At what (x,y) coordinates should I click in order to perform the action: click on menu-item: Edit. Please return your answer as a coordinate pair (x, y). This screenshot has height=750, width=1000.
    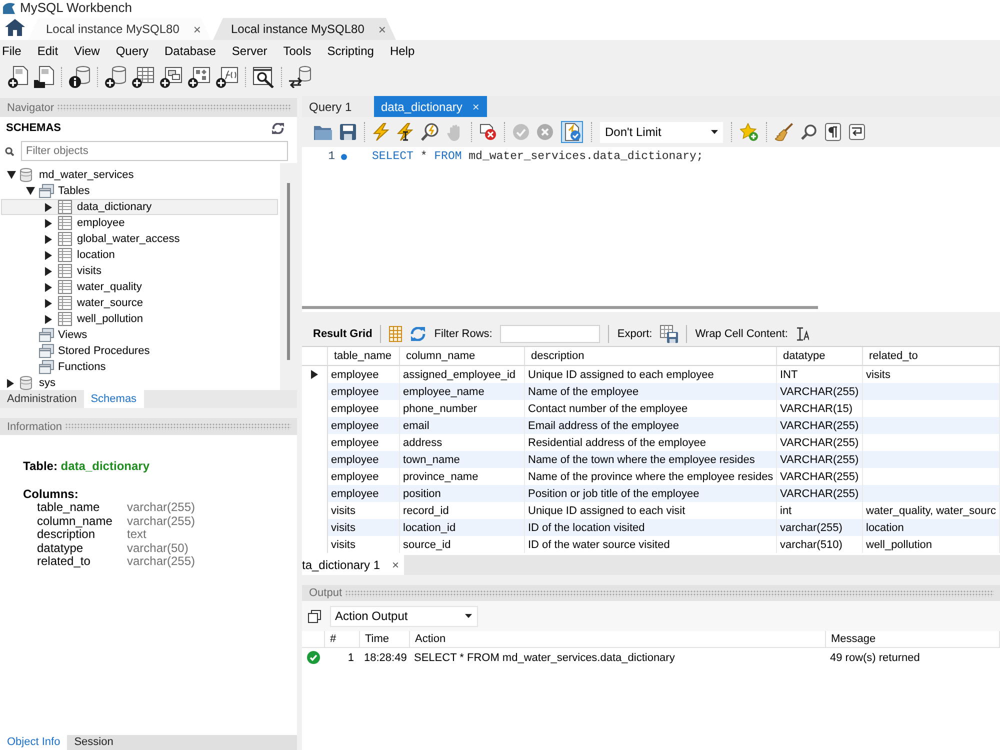
    Looking at the image, I should click on (47, 51).